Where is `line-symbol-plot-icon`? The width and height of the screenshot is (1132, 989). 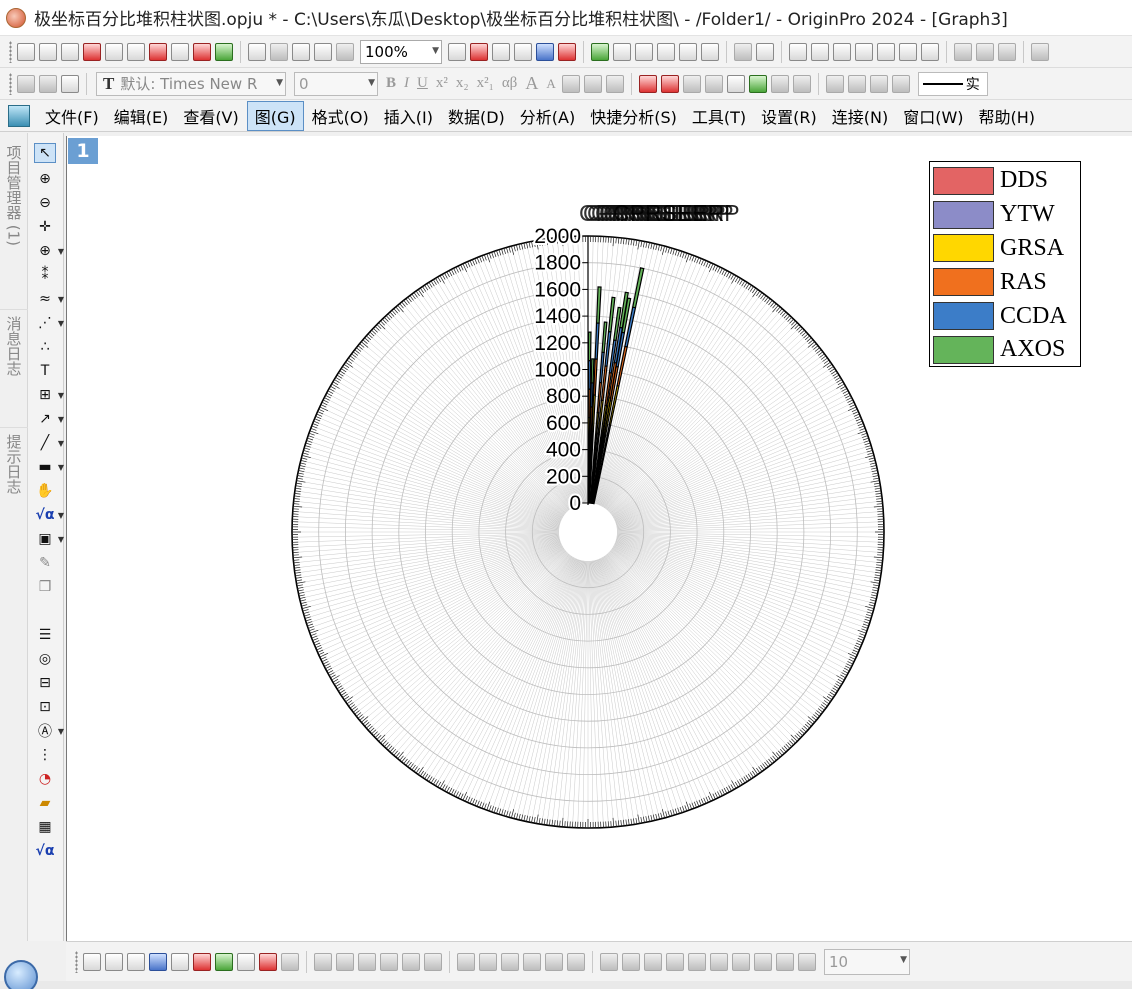
line-symbol-plot-icon is located at coordinates (136, 961).